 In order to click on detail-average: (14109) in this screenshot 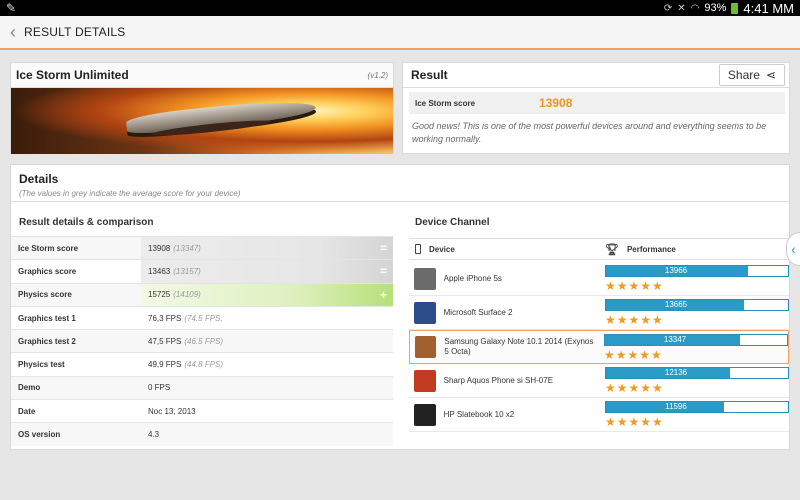, I will do `click(187, 295)`.